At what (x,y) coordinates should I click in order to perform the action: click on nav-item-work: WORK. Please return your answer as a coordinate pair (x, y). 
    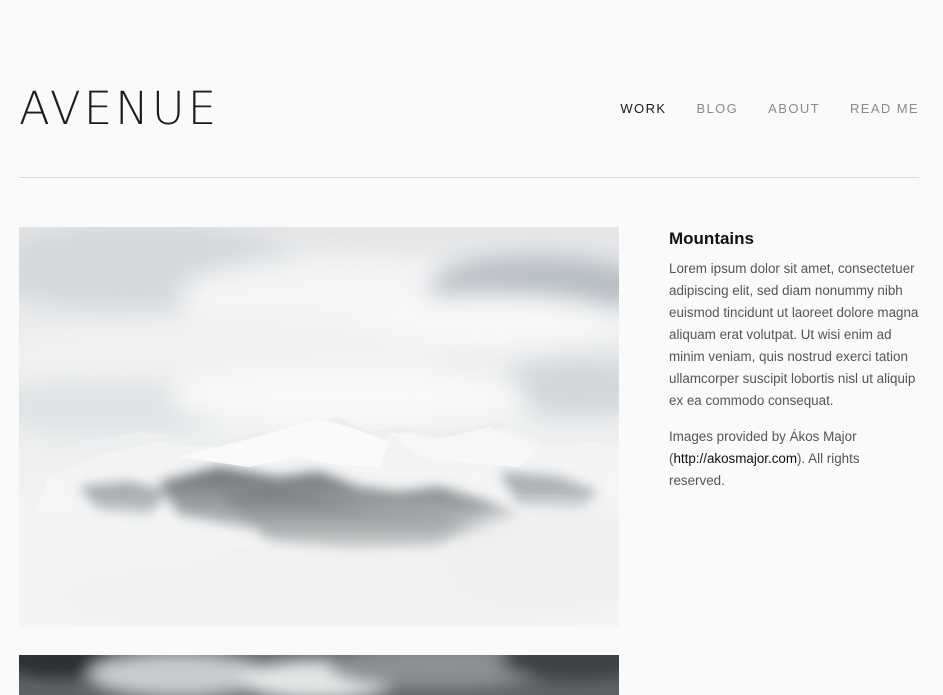
    Looking at the image, I should click on (643, 108).